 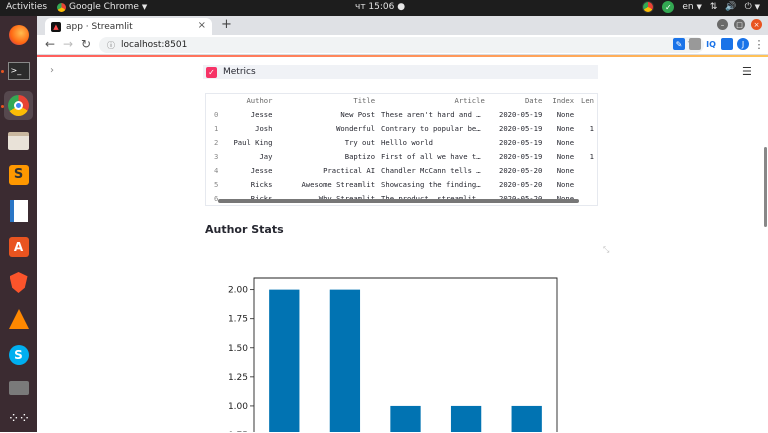 What do you see at coordinates (433, 100) in the screenshot?
I see `column-header: Article` at bounding box center [433, 100].